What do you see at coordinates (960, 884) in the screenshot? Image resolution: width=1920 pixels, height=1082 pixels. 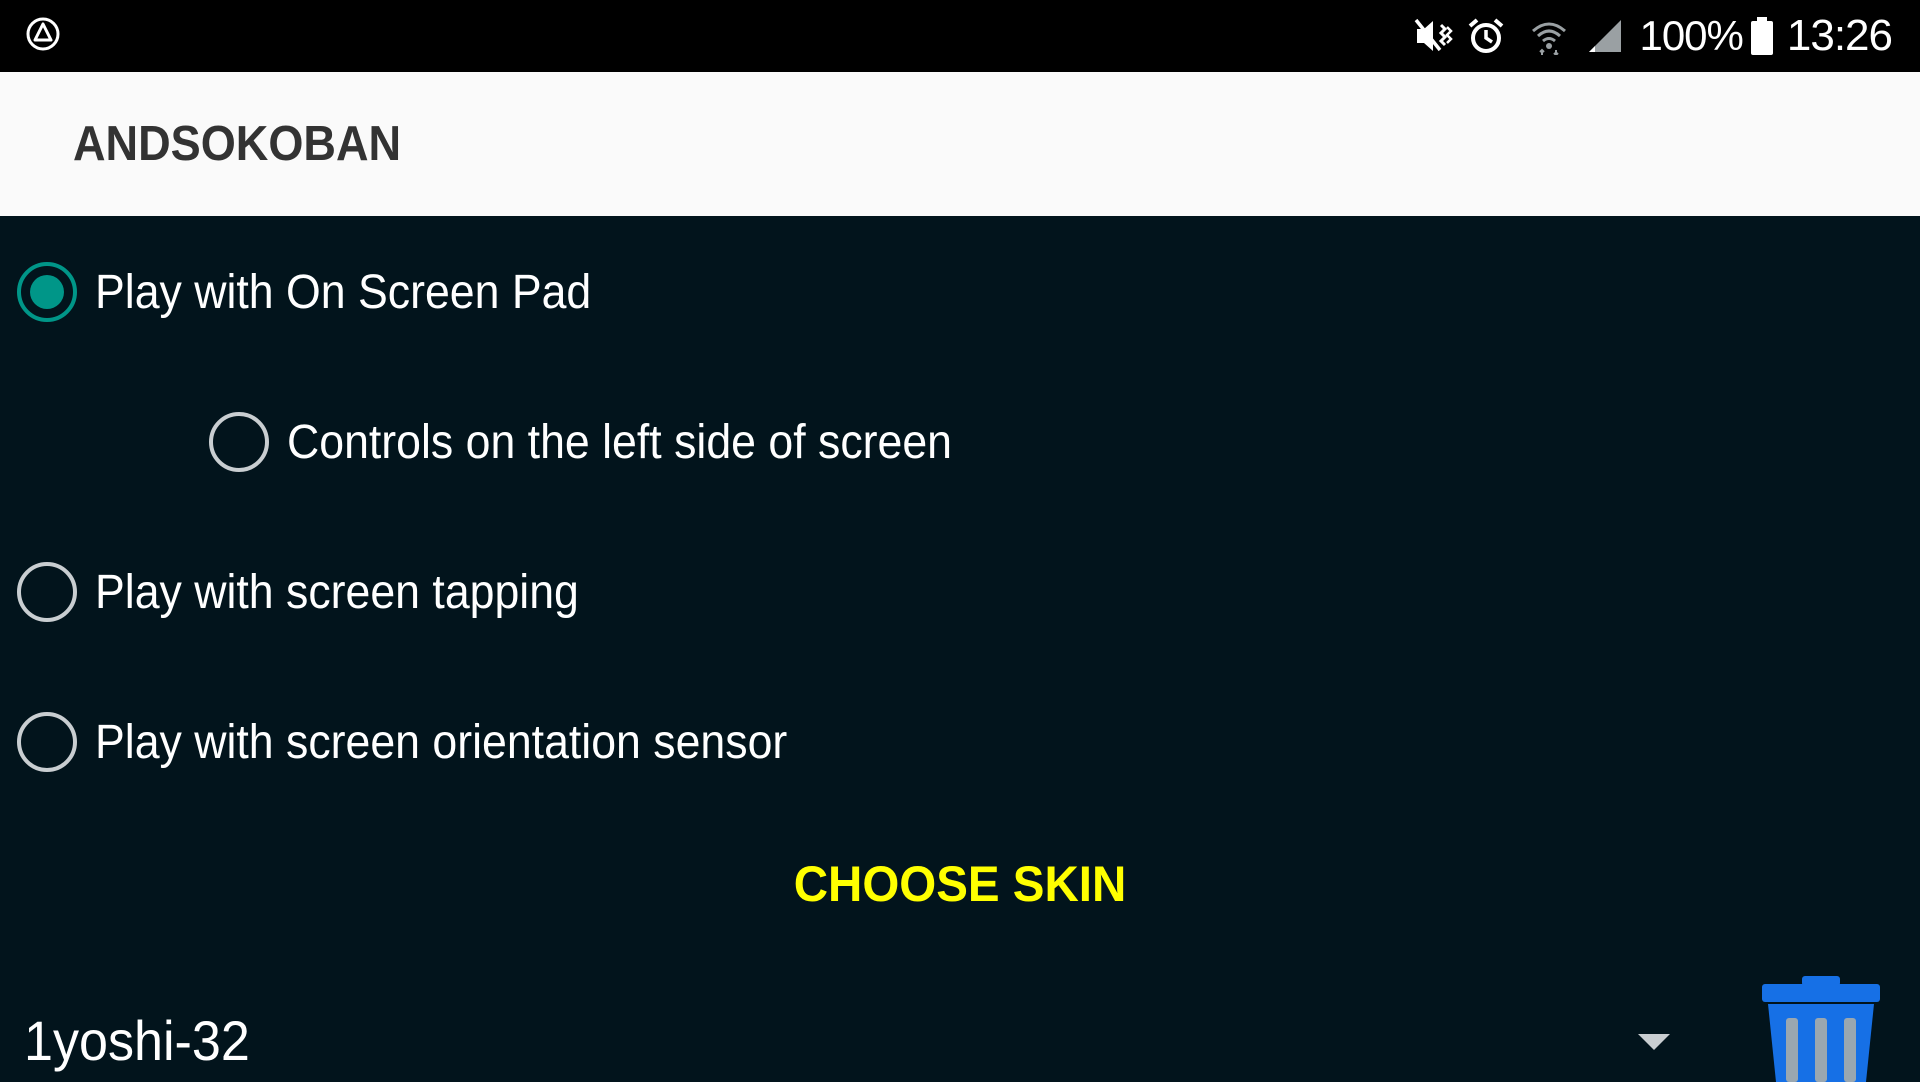 I see `choose-skin-heading: CHOOSE SKIN` at bounding box center [960, 884].